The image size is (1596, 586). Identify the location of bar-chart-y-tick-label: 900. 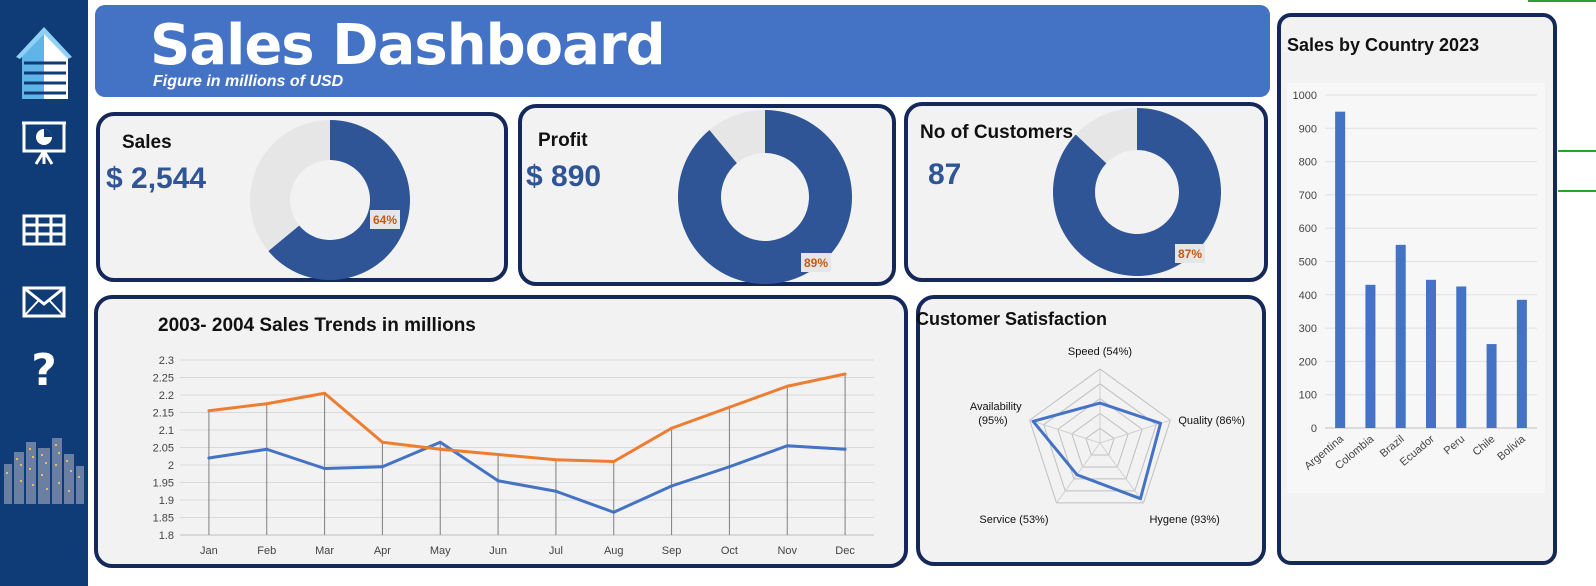
(1308, 129).